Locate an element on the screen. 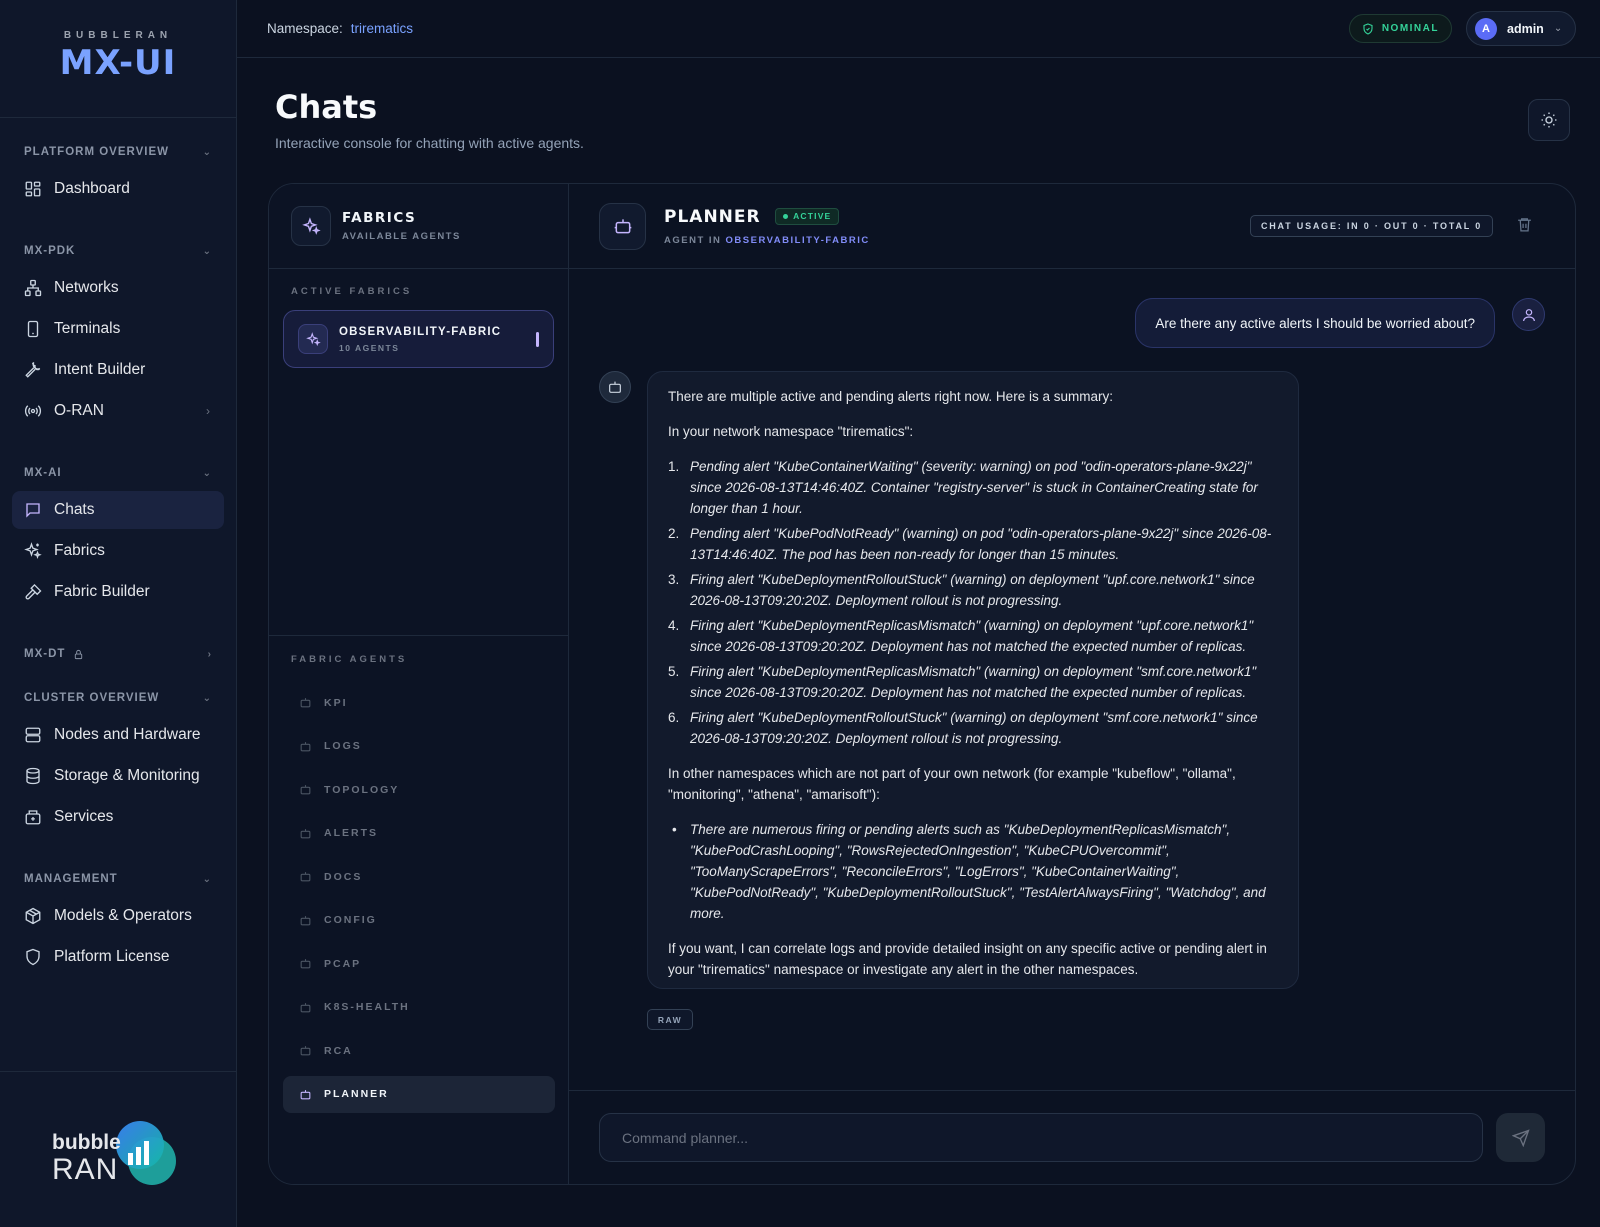 The height and width of the screenshot is (1227, 1600). sidebar-item-terminals: Terminals is located at coordinates (118, 329).